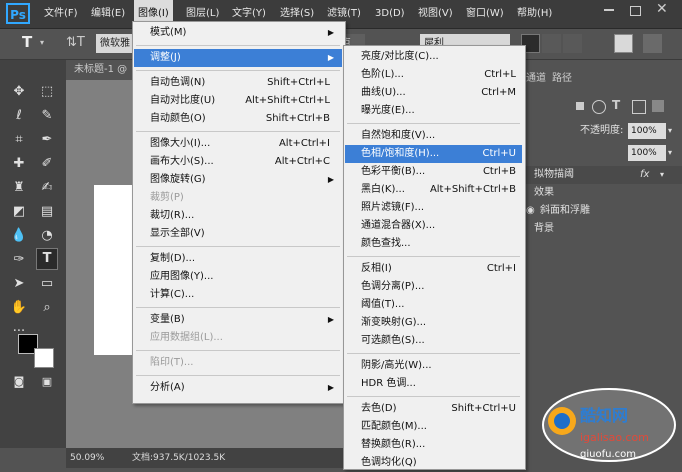 The width and height of the screenshot is (682, 472). What do you see at coordinates (551, 43) in the screenshot?
I see `align-center-icon` at bounding box center [551, 43].